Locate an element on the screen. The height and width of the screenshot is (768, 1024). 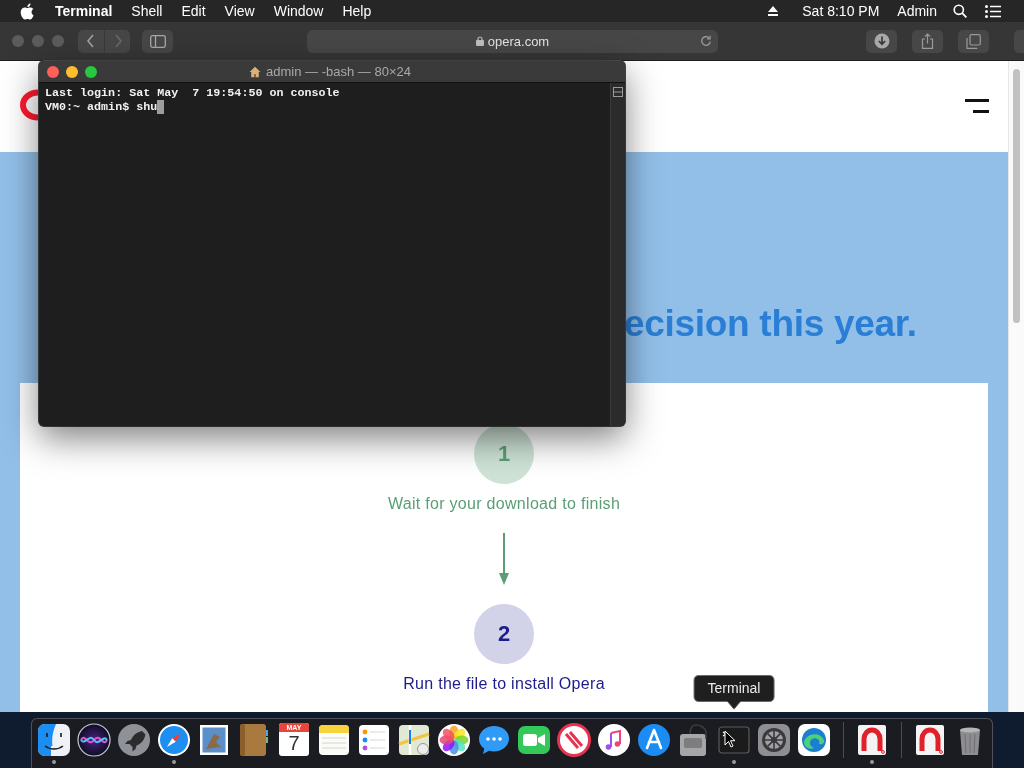
share-icon is located at coordinates (927, 41).